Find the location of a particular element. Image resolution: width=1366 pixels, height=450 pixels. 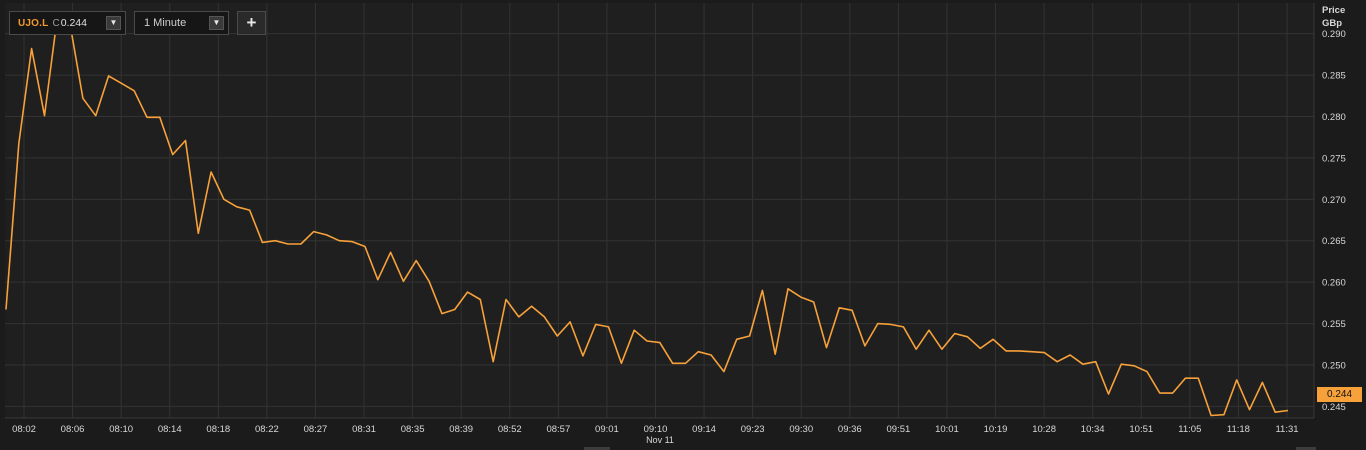

x-tick-label: 10:51 is located at coordinates (1141, 429).